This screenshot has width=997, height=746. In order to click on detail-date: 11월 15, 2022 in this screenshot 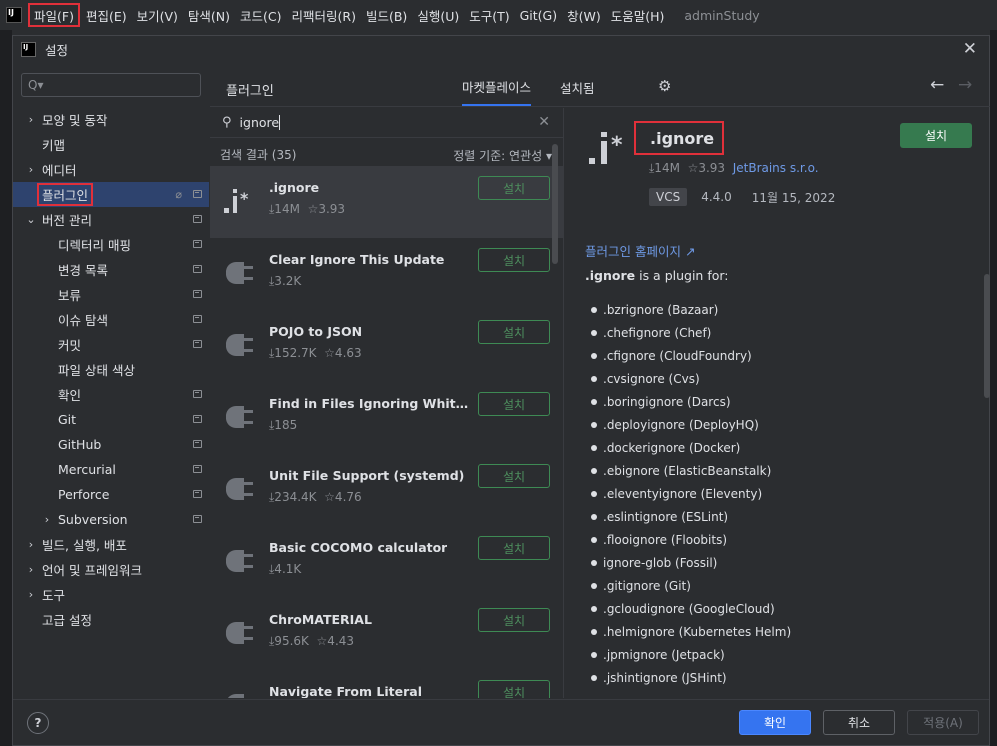, I will do `click(793, 197)`.